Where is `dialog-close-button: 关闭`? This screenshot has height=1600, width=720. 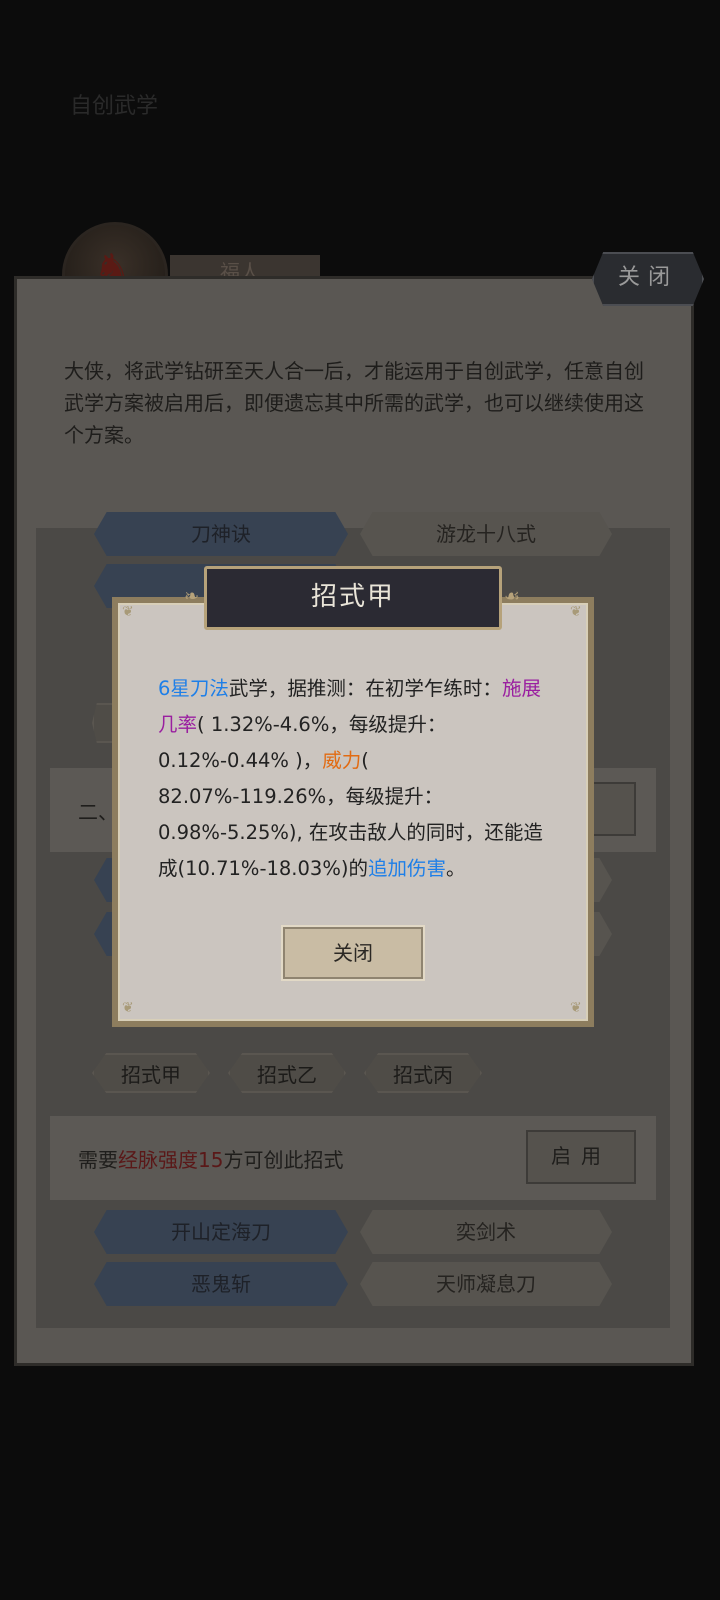 dialog-close-button: 关闭 is located at coordinates (353, 953).